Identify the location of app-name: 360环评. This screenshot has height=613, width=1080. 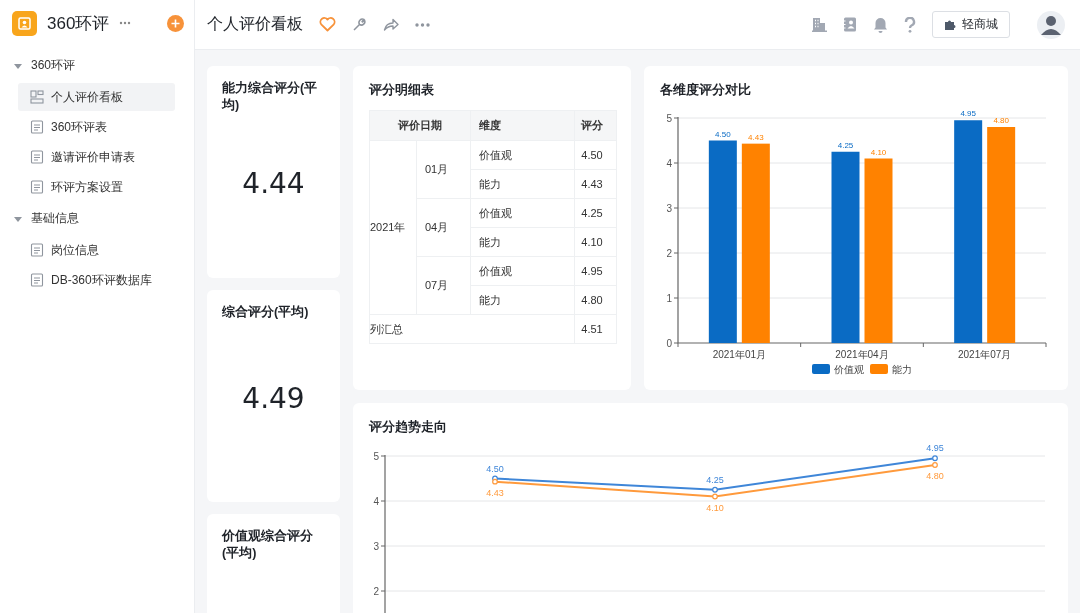
(78, 23).